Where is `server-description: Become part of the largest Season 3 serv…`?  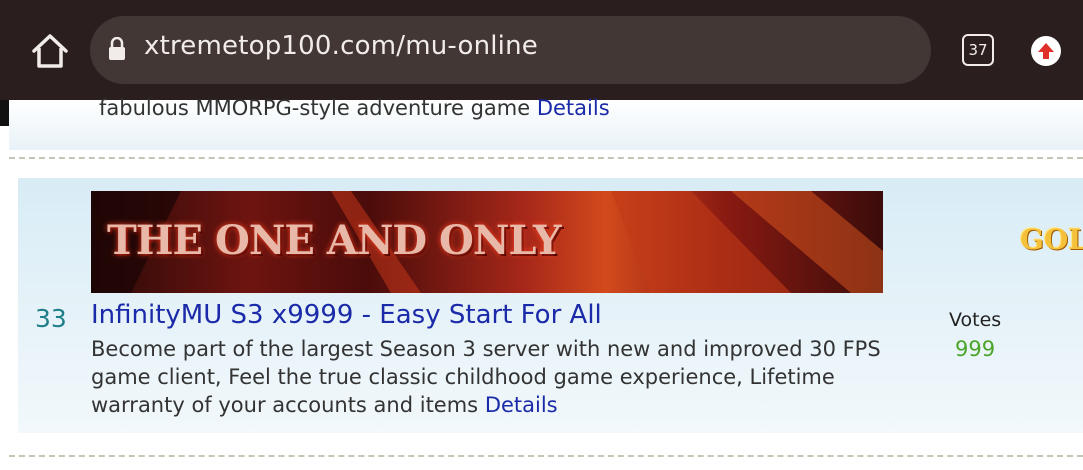
server-description: Become part of the largest Season 3 serv… is located at coordinates (501, 377).